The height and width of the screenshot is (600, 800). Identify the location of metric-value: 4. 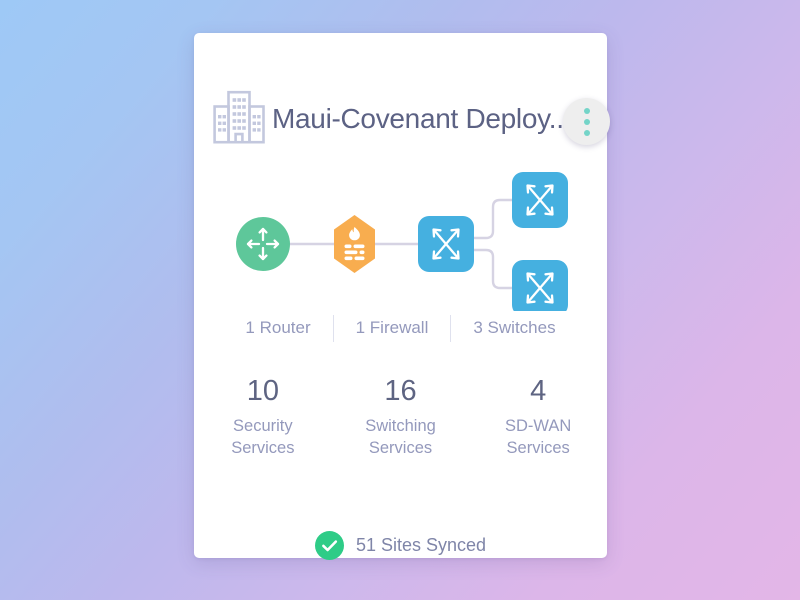
(538, 391).